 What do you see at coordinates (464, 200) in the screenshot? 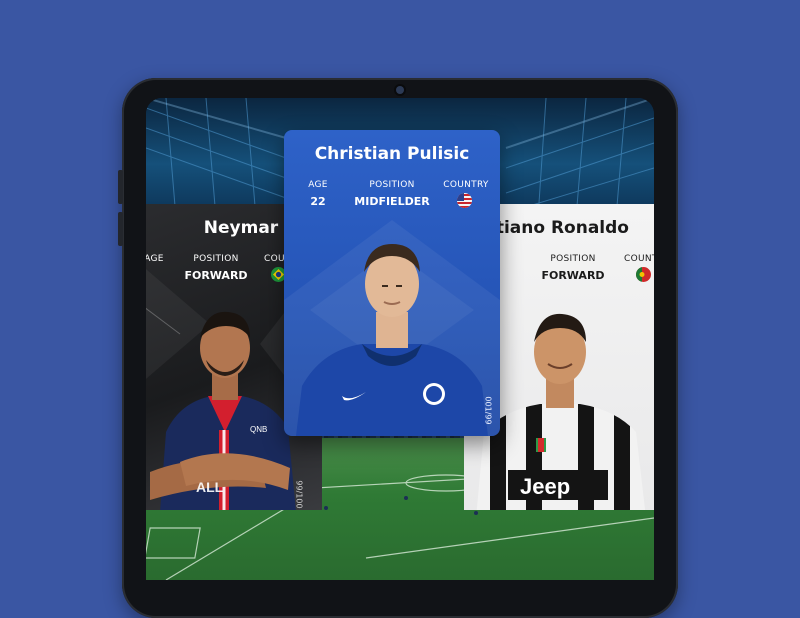
I see `usa-flag-icon` at bounding box center [464, 200].